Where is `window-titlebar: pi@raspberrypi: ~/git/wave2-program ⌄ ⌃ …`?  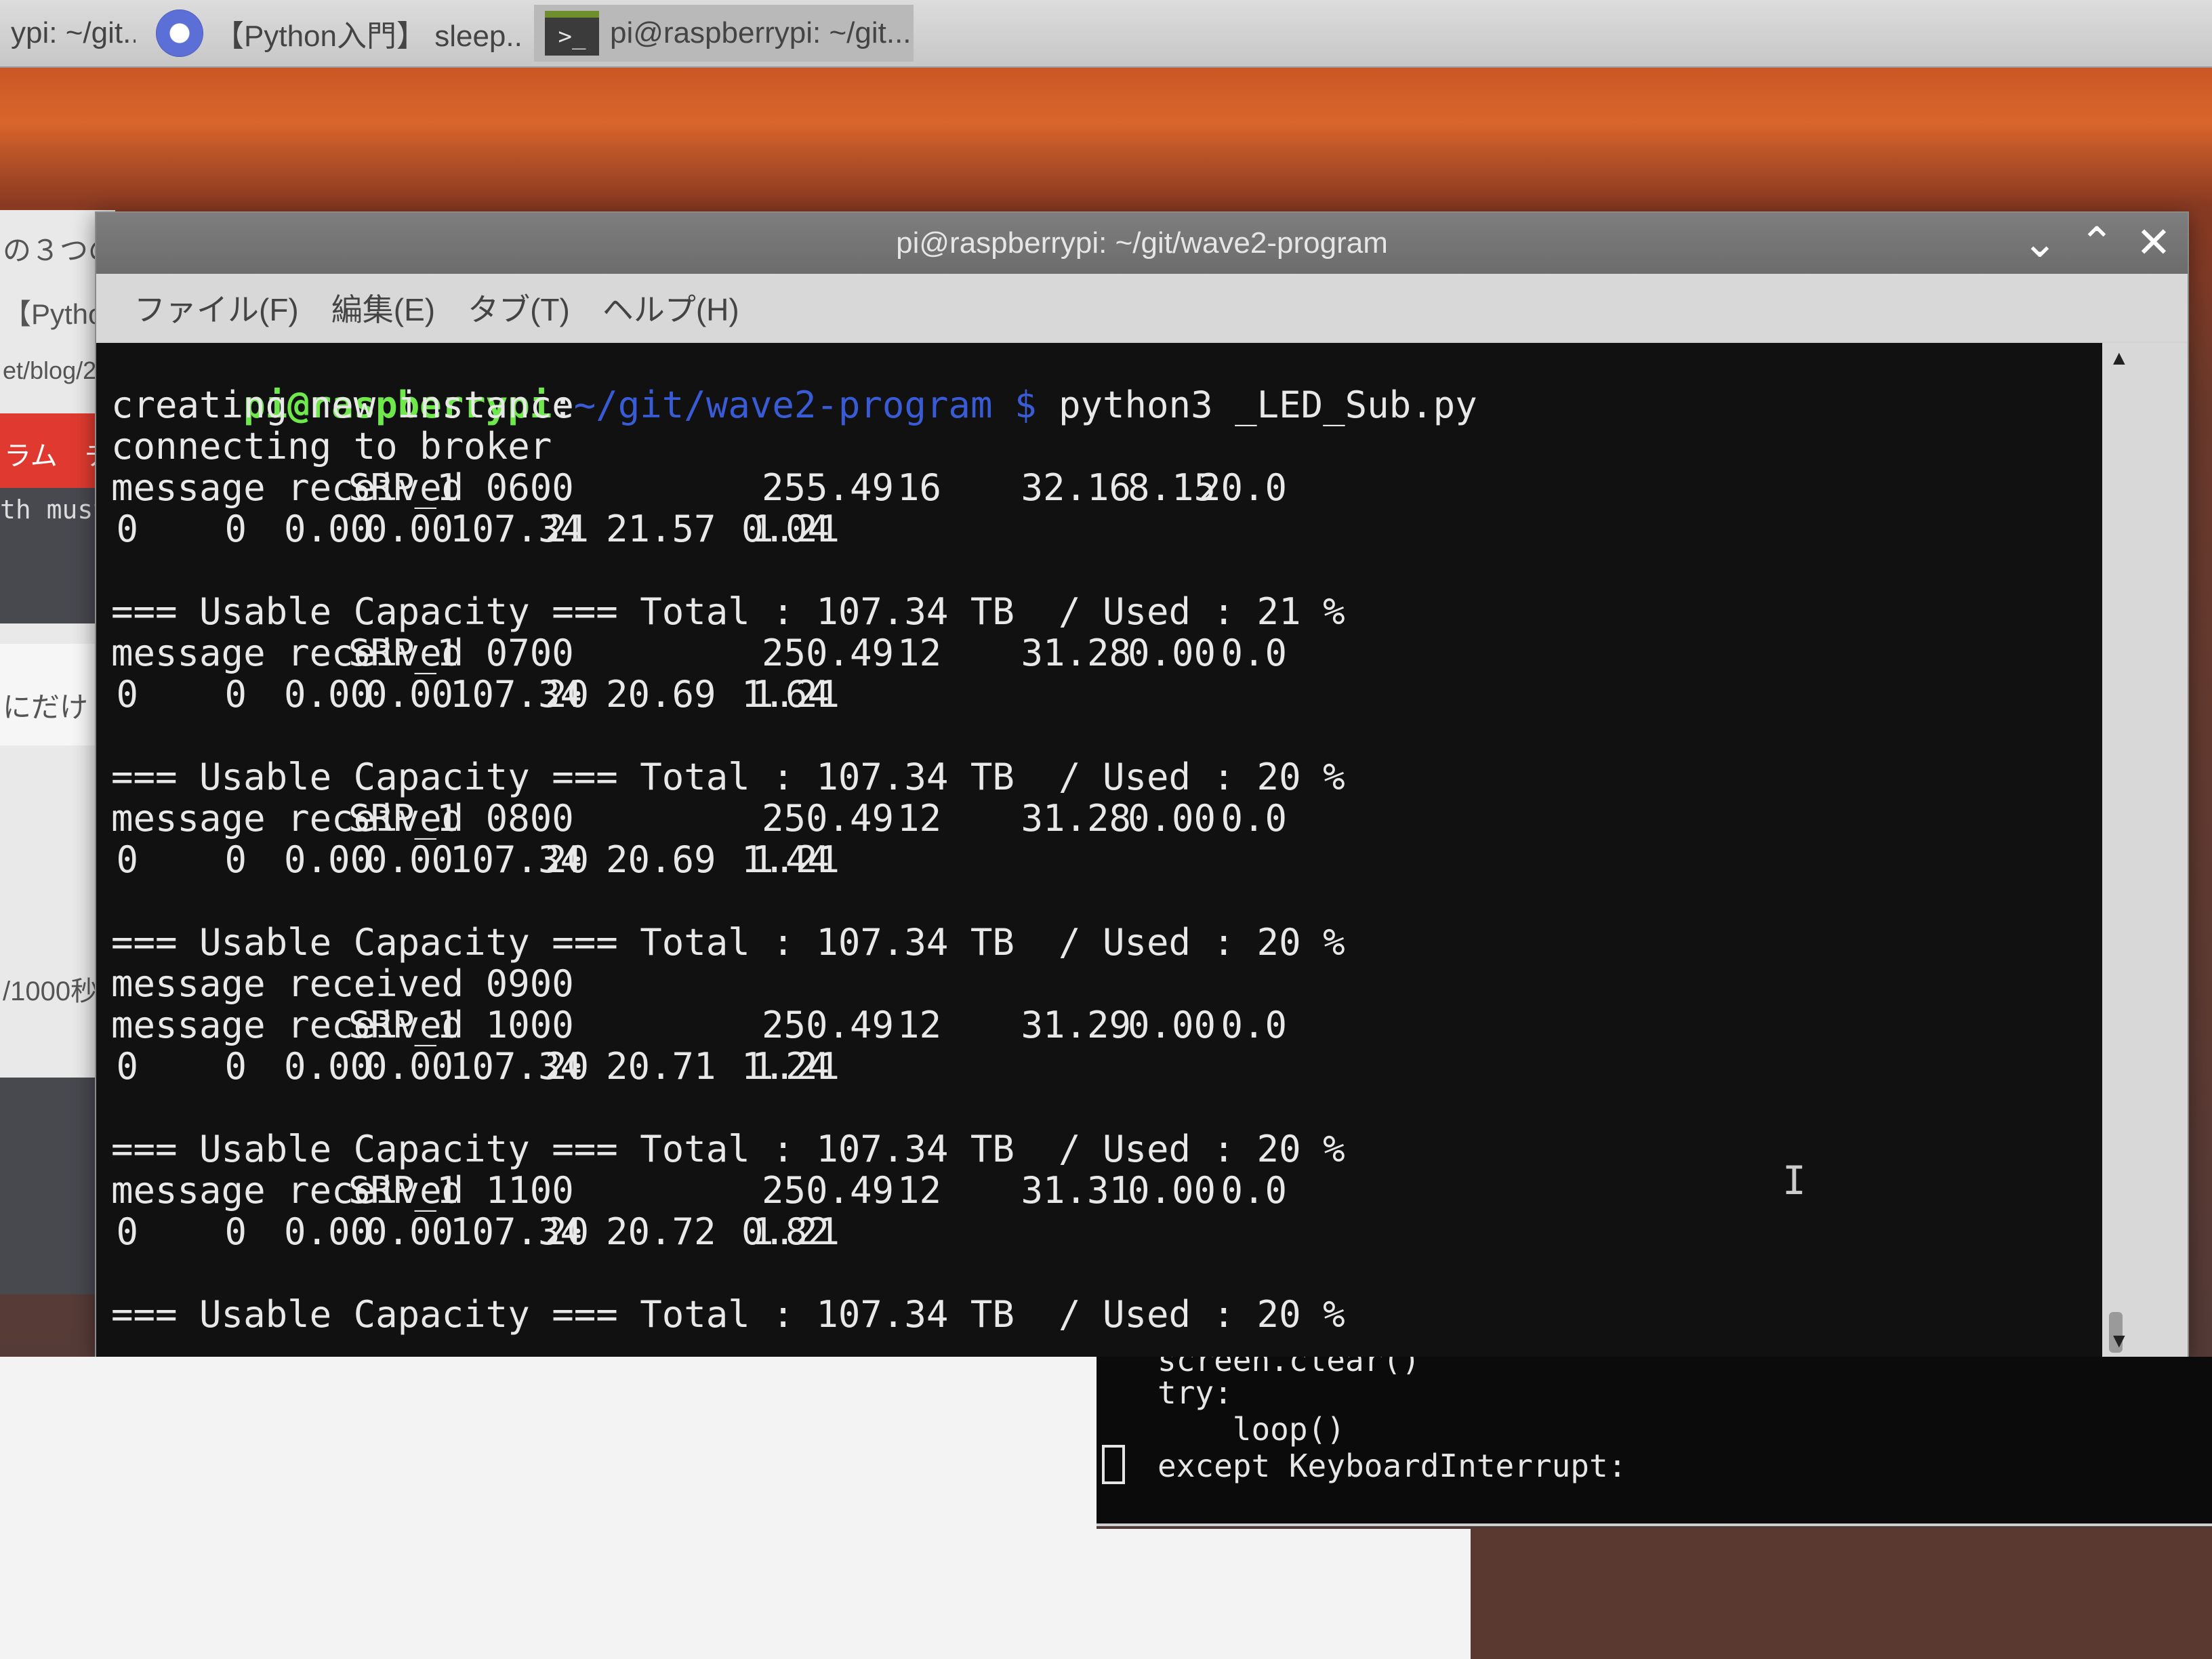
window-titlebar: pi@raspberrypi: ~/git/wave2-program ⌄ ⌃ … is located at coordinates (1142, 244).